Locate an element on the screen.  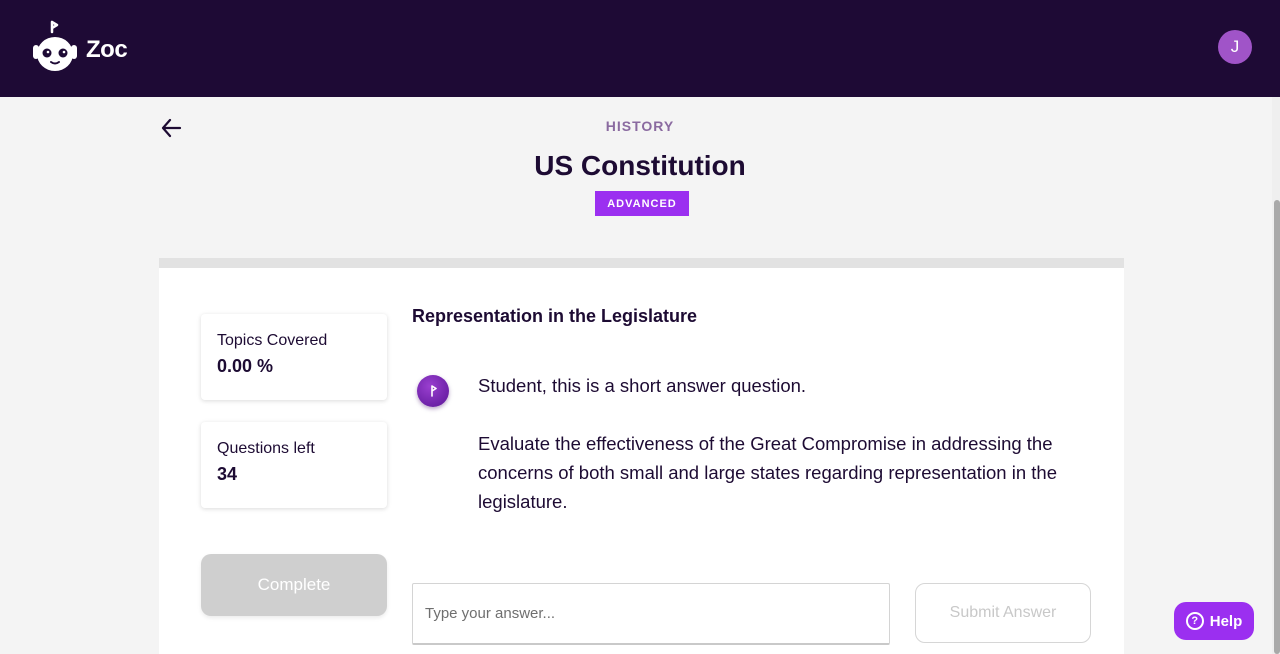
subject-label: HISTORY is located at coordinates (640, 126).